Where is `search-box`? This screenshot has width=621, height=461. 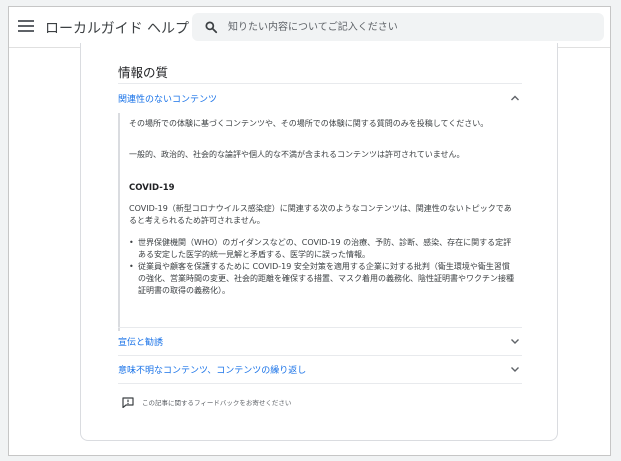 search-box is located at coordinates (398, 27).